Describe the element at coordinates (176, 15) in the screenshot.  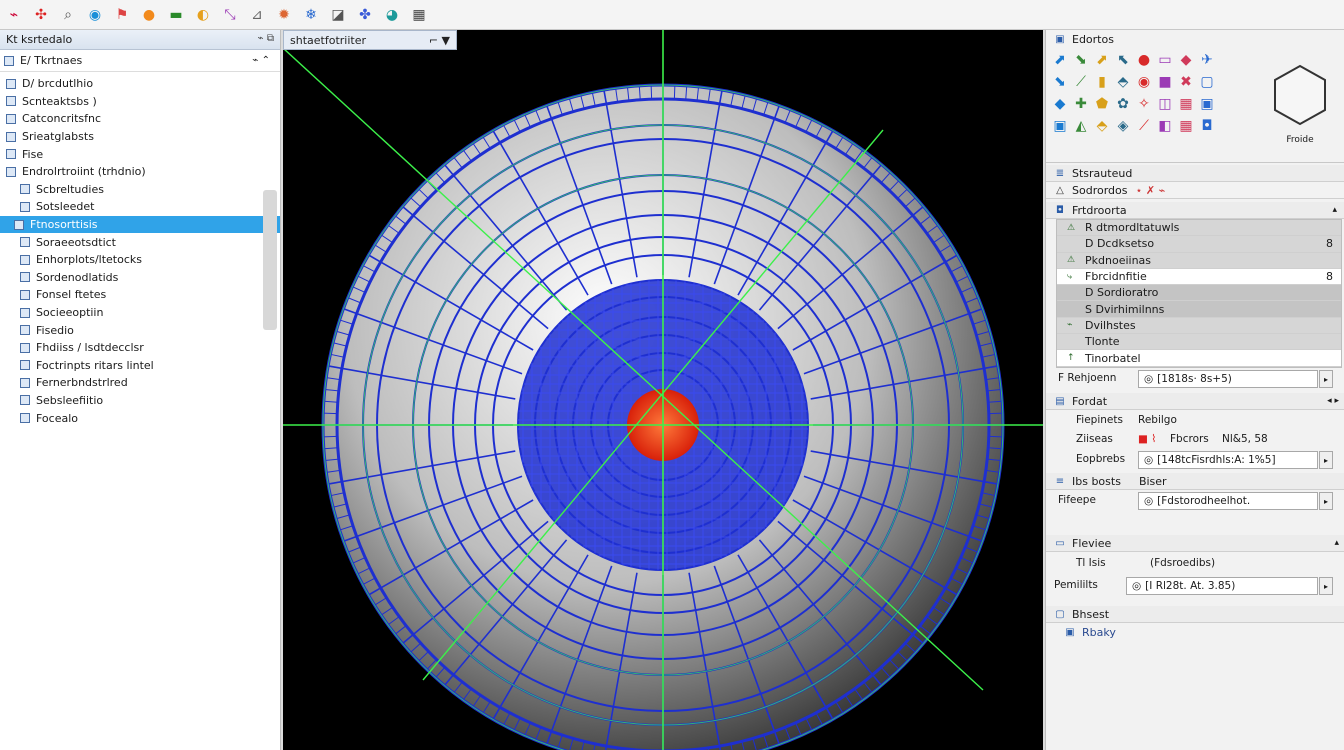
I see `line-icon: ▬` at that location.